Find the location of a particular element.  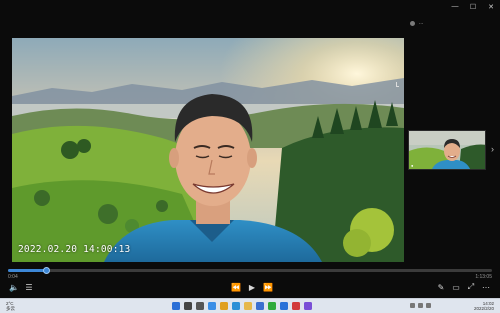

participant-thumbnail: ● is located at coordinates (447, 150).